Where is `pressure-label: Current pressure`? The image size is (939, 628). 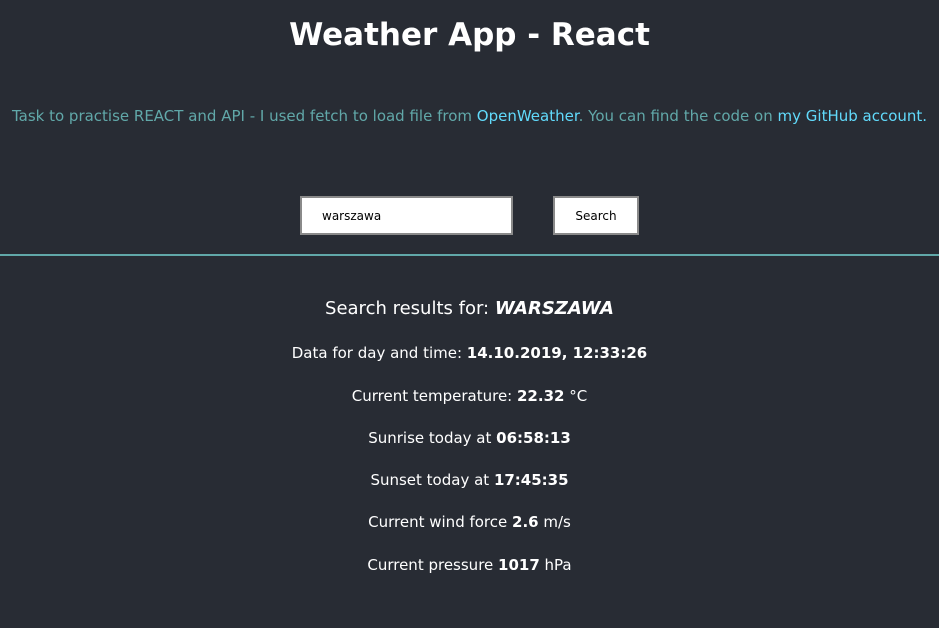
pressure-label: Current pressure is located at coordinates (433, 565).